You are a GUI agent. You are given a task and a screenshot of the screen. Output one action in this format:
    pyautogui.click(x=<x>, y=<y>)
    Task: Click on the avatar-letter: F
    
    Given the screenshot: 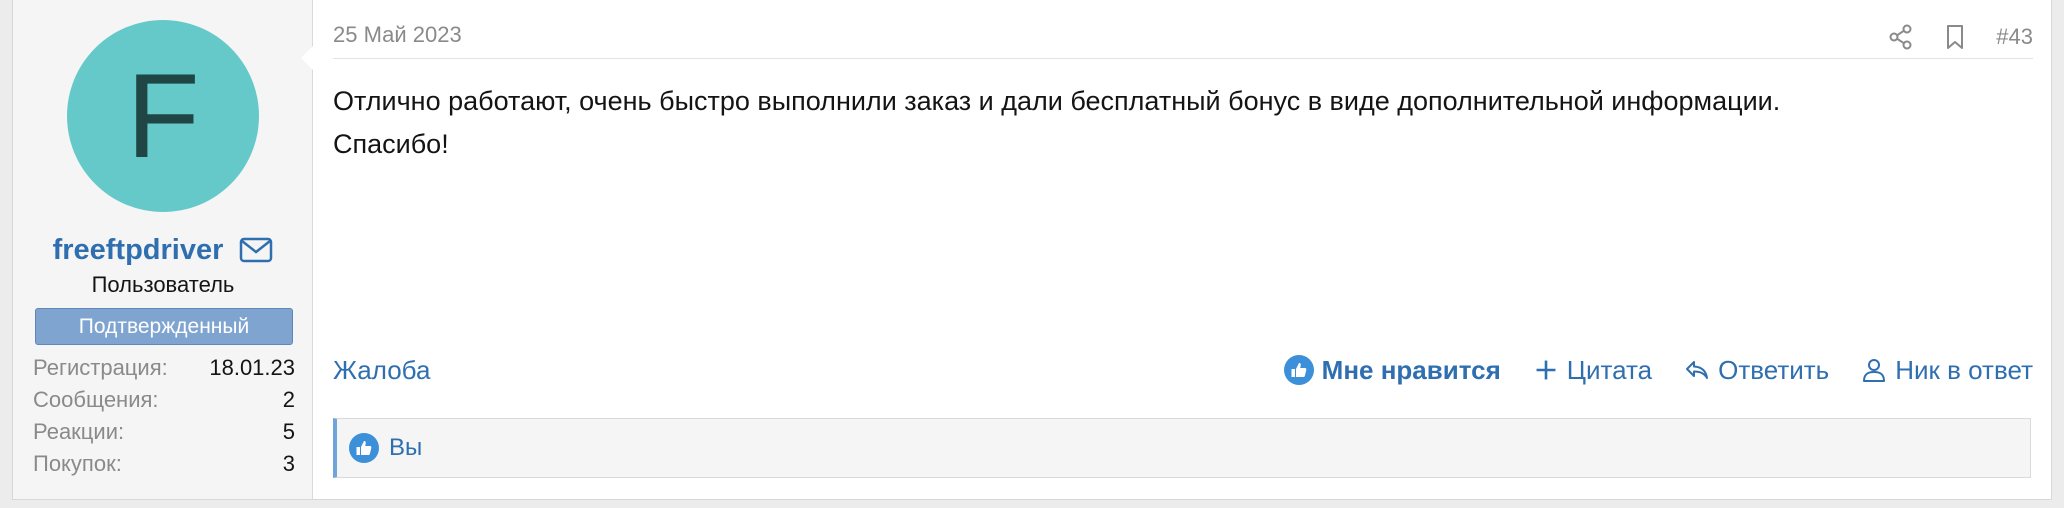 What is the action you would take?
    pyautogui.click(x=163, y=116)
    